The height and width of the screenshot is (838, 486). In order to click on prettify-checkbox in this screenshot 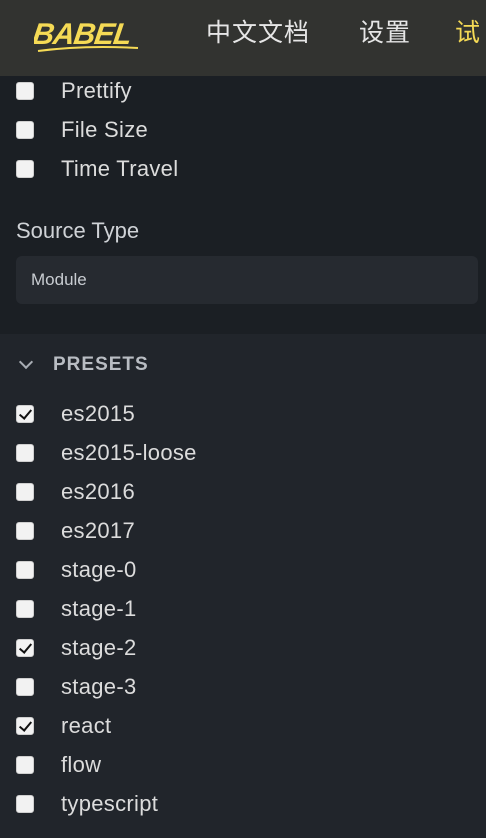, I will do `click(25, 91)`.